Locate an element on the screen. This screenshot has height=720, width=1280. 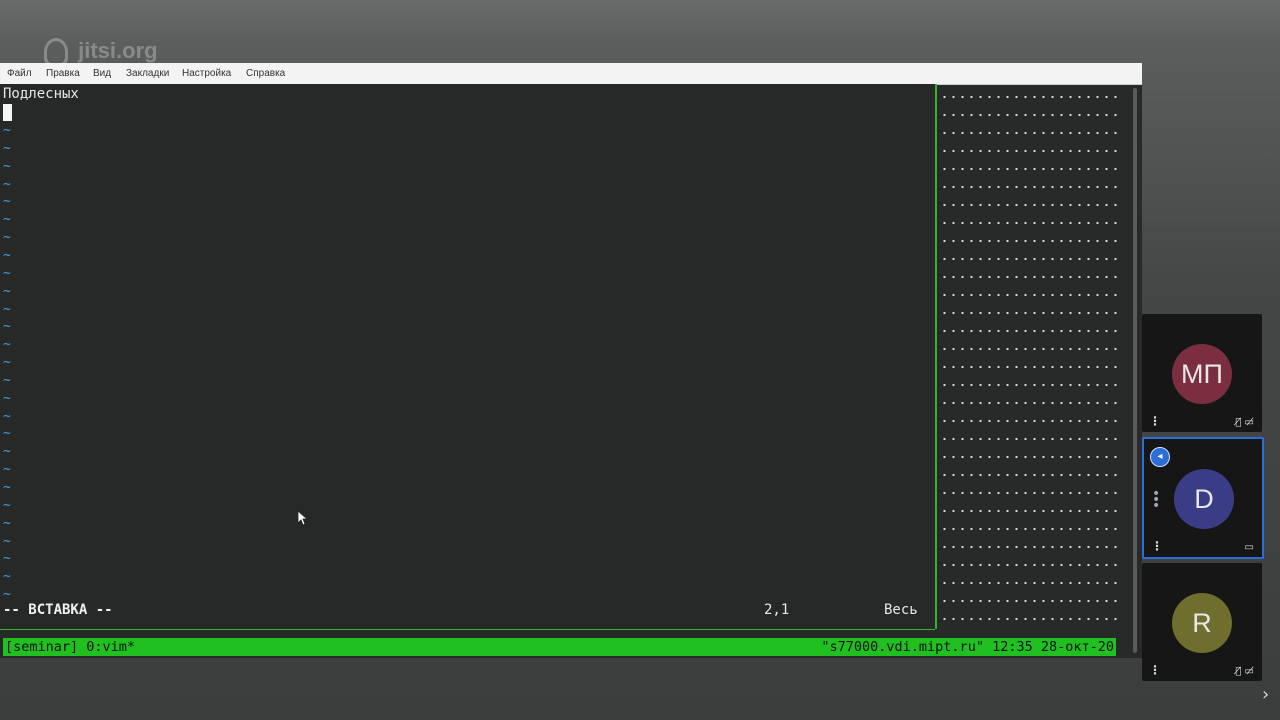
participant-tile-active: ◂ • • • D ⋮ ▭ is located at coordinates (1203, 498).